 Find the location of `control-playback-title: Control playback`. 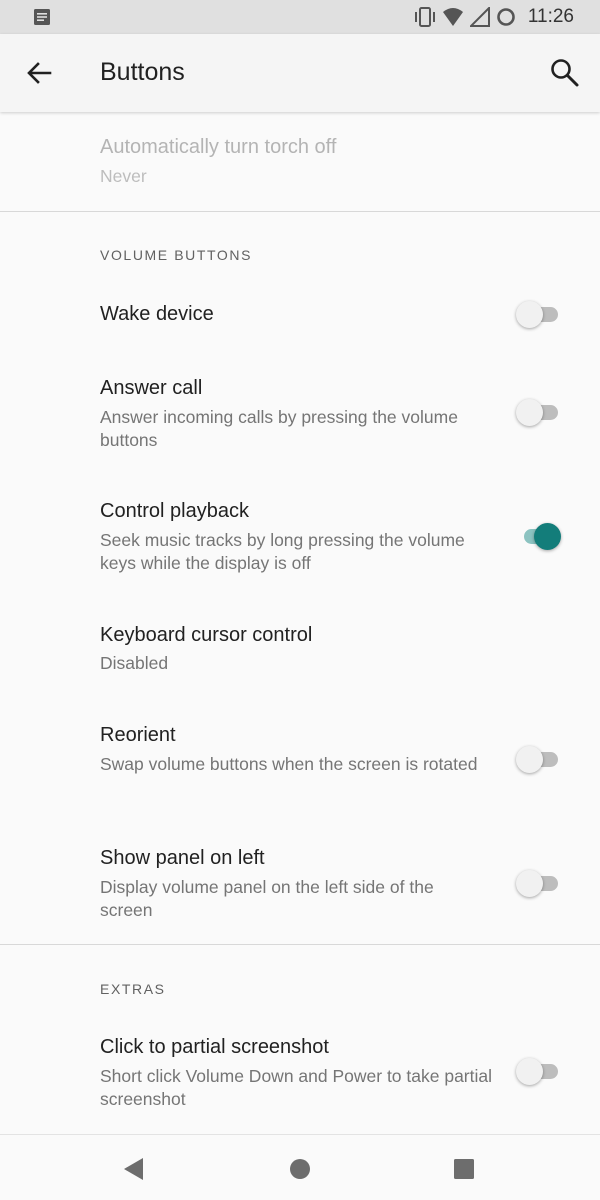

control-playback-title: Control playback is located at coordinates (174, 511).